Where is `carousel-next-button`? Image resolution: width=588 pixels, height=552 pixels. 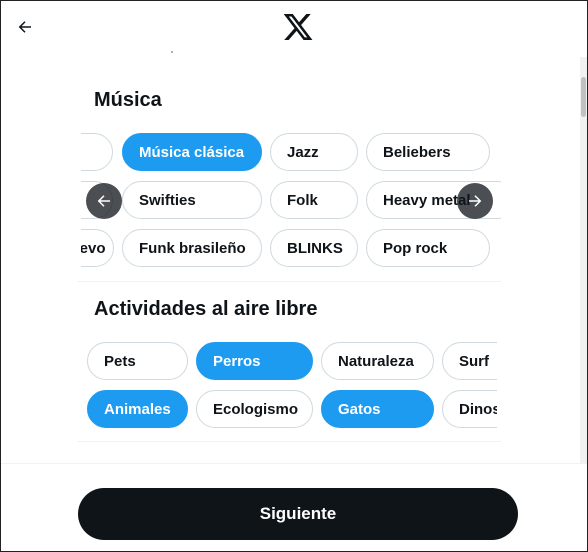
carousel-next-button is located at coordinates (475, 201).